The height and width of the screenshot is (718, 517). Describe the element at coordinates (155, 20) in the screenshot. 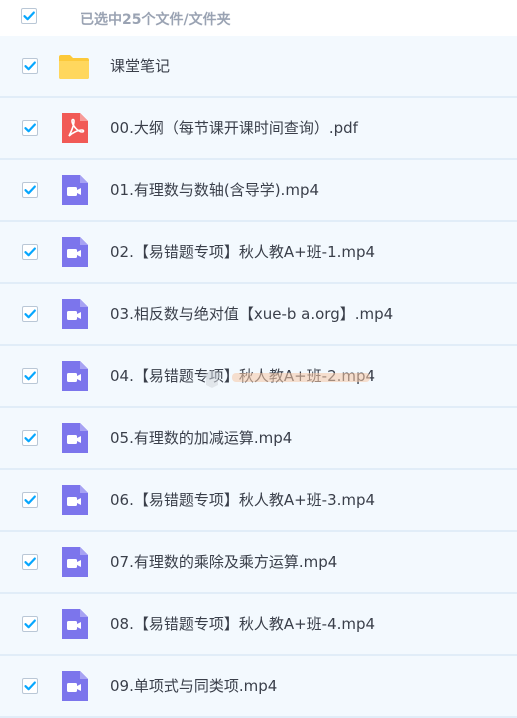

I see `selection-count-label: 已选中25个文件/文件夹` at that location.